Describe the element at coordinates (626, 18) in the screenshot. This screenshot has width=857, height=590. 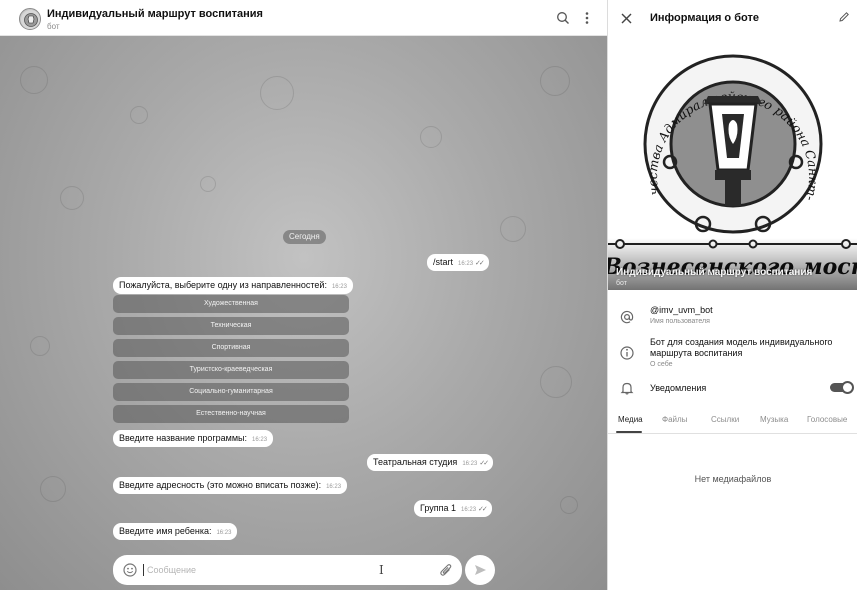
I see `close-icon` at that location.